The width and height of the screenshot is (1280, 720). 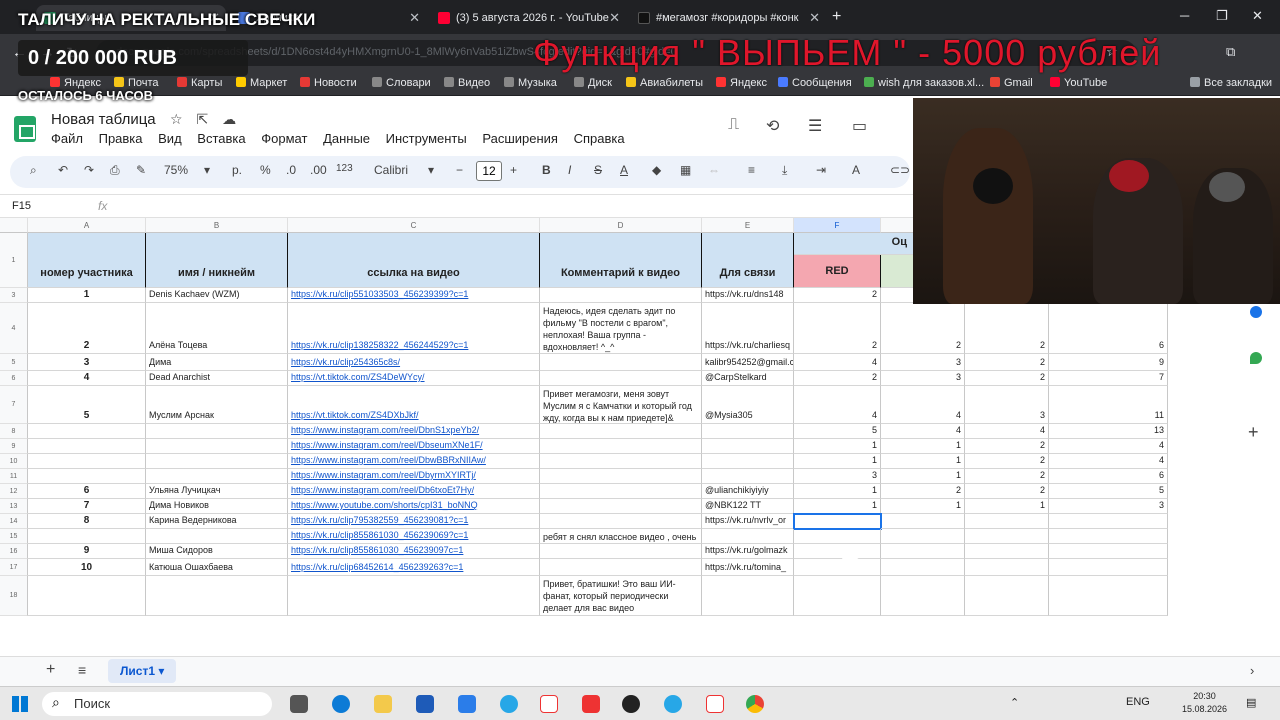 What do you see at coordinates (748, 362) in the screenshot?
I see `cell-contact: kalibr954252@gmail.c` at bounding box center [748, 362].